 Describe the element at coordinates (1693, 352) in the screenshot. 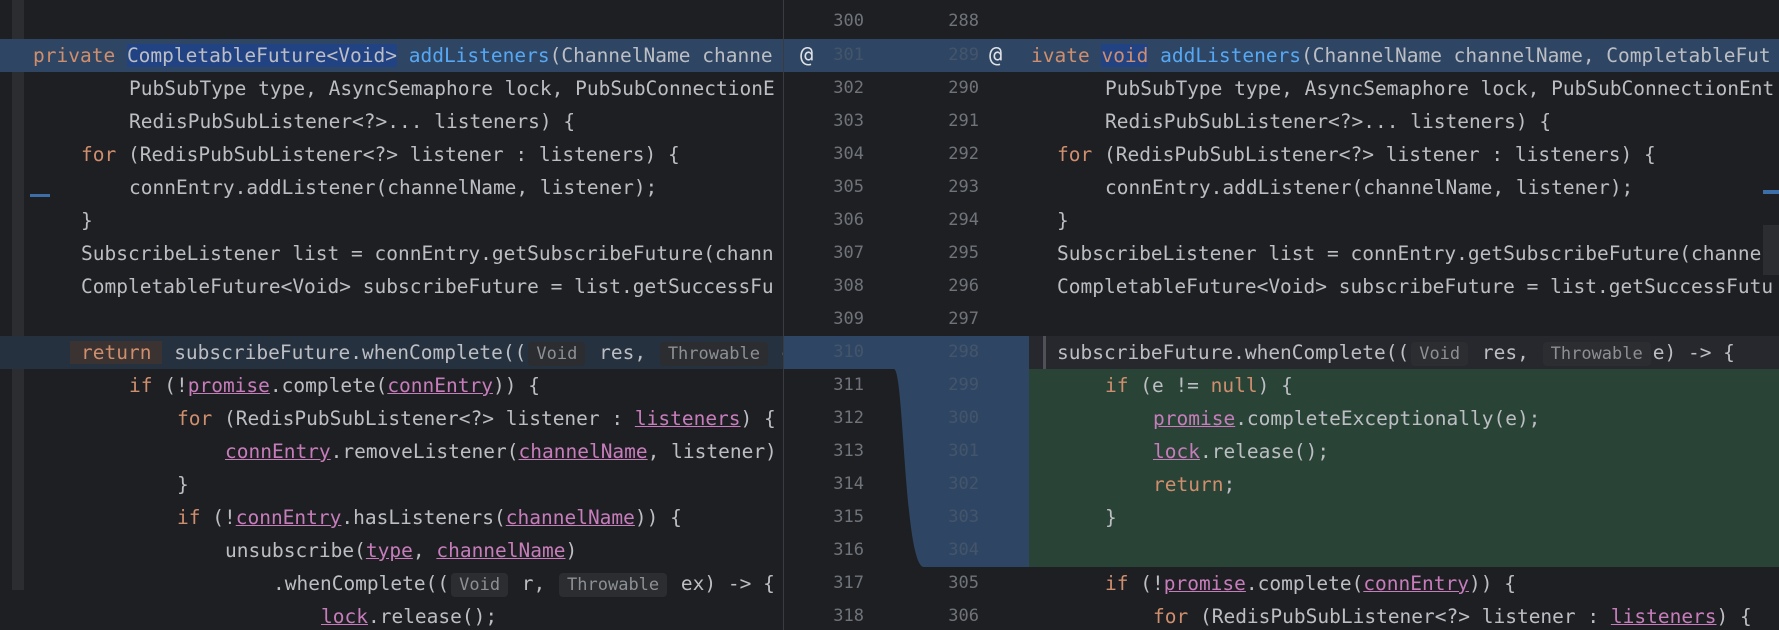

I see `code-text: e) -> {` at that location.